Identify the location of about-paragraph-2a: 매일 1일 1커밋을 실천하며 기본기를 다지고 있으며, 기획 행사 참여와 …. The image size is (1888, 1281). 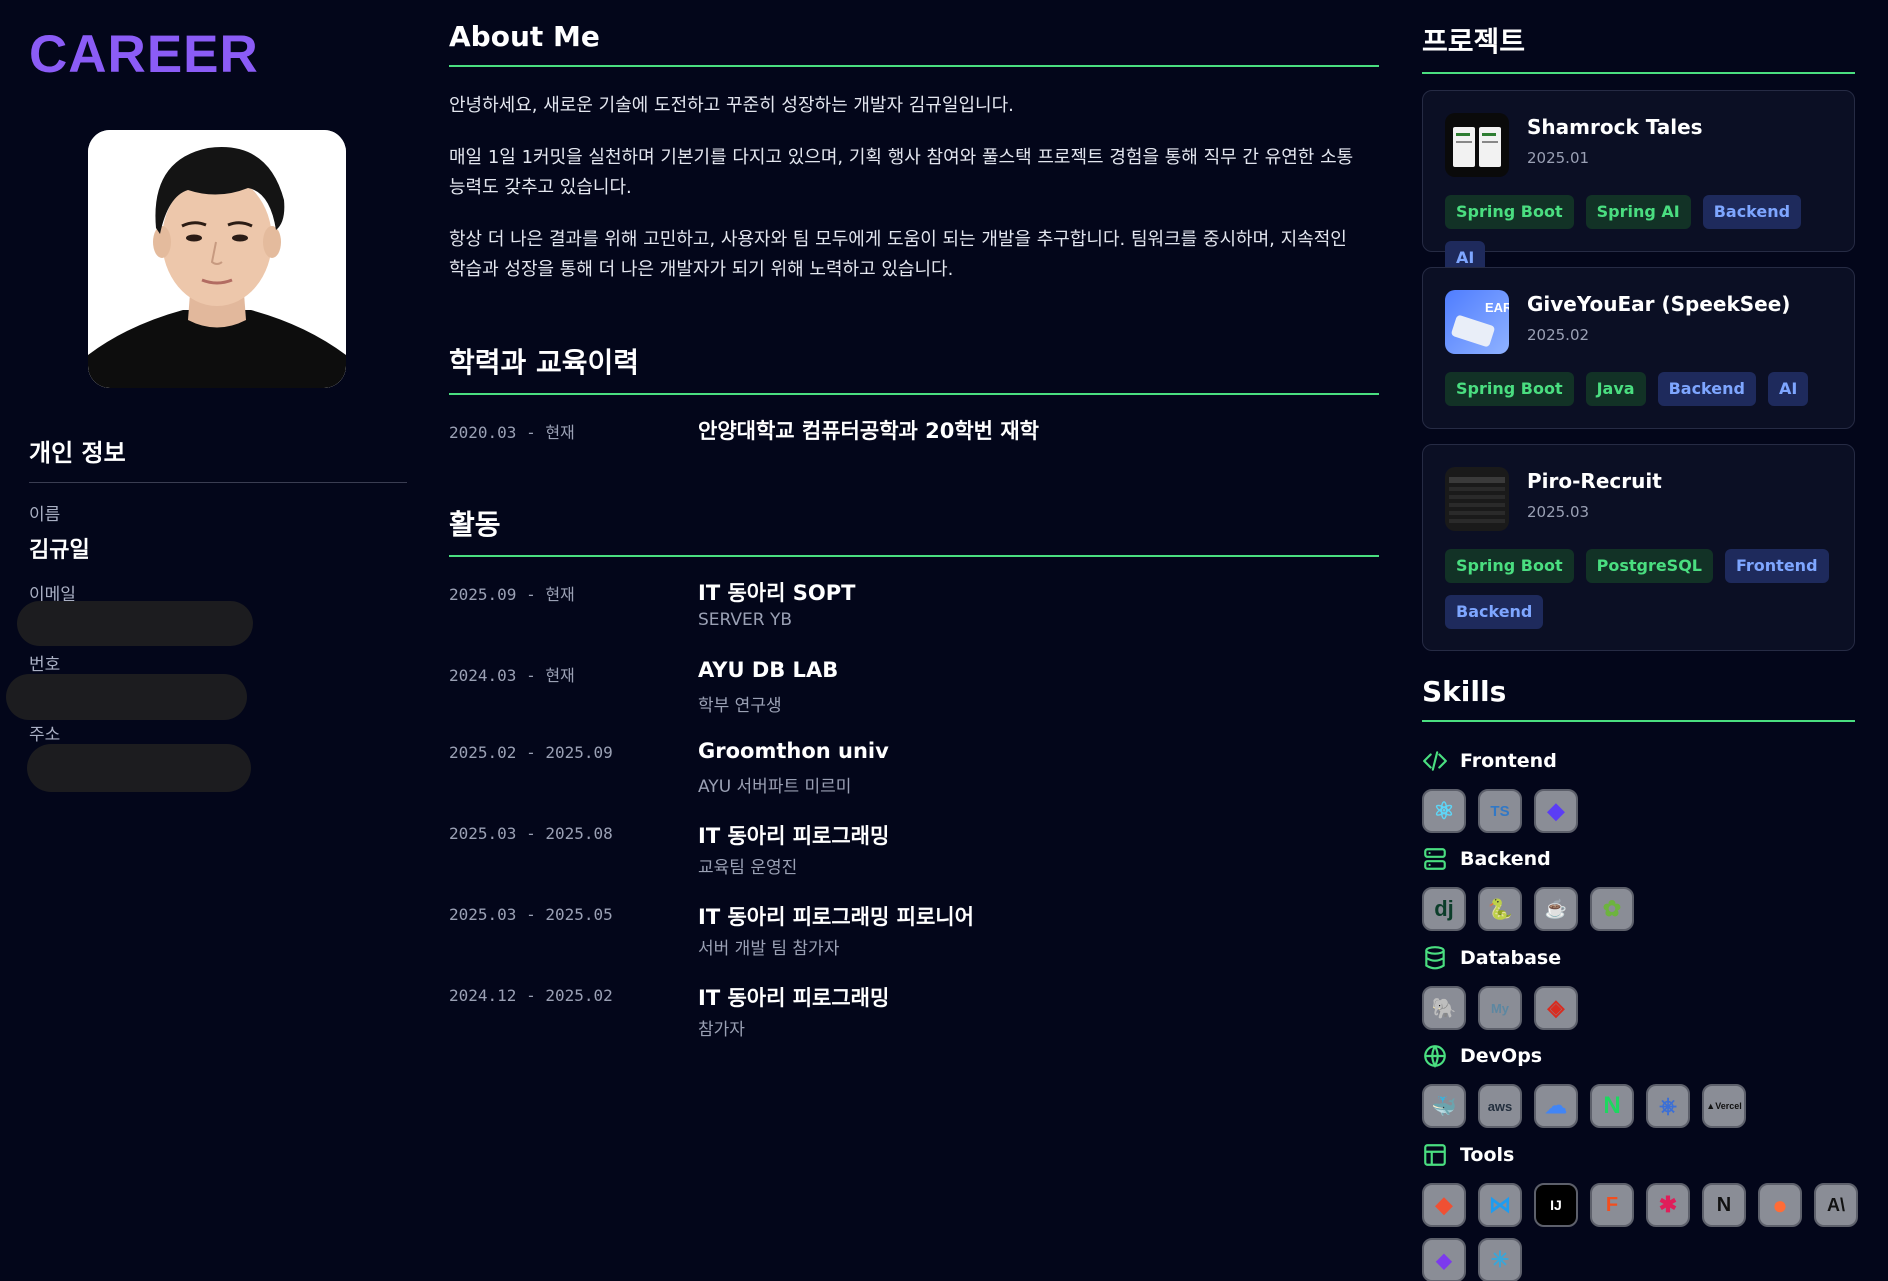
(901, 157).